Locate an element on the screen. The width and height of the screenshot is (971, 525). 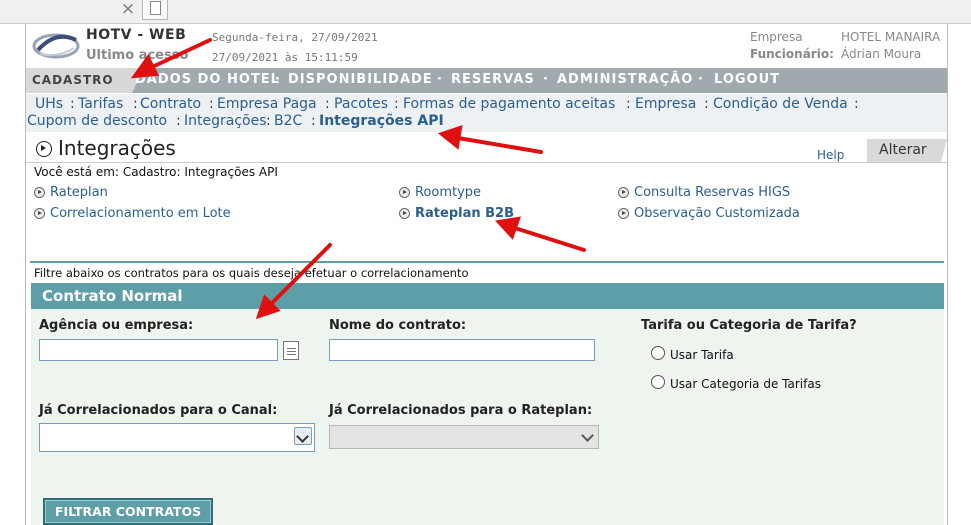
menu-label: Roomtype is located at coordinates (448, 192).